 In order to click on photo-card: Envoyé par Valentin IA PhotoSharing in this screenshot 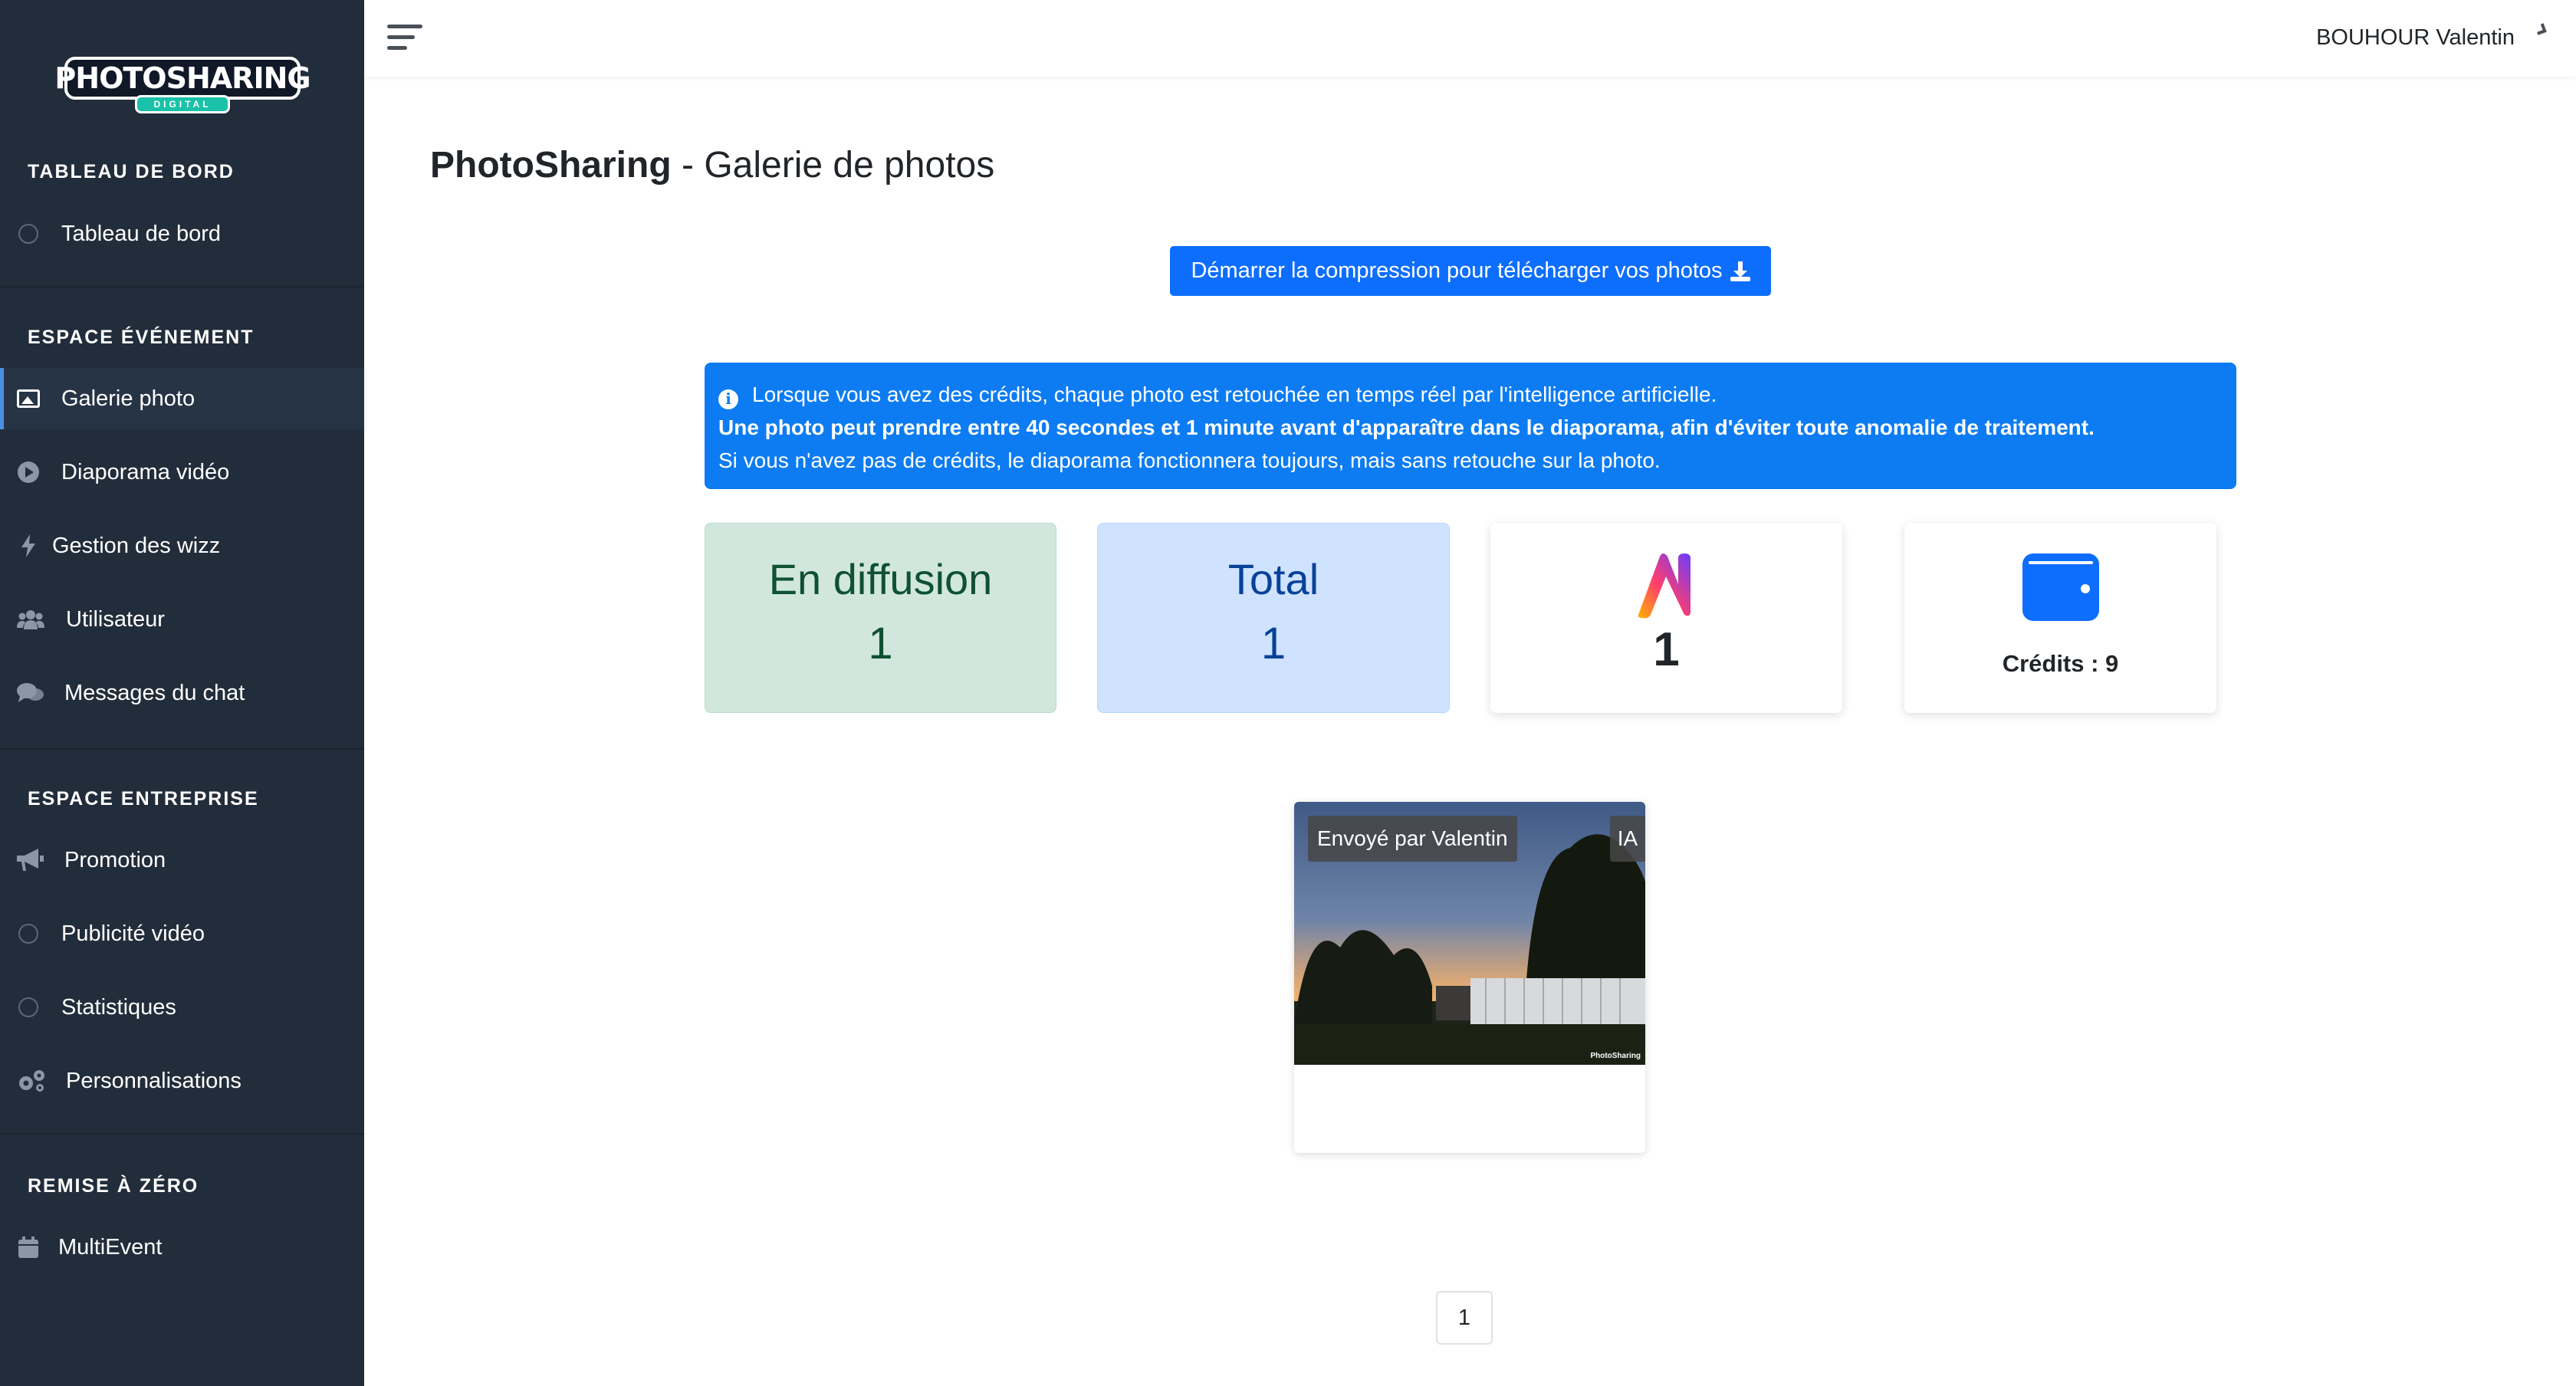, I will do `click(1470, 978)`.